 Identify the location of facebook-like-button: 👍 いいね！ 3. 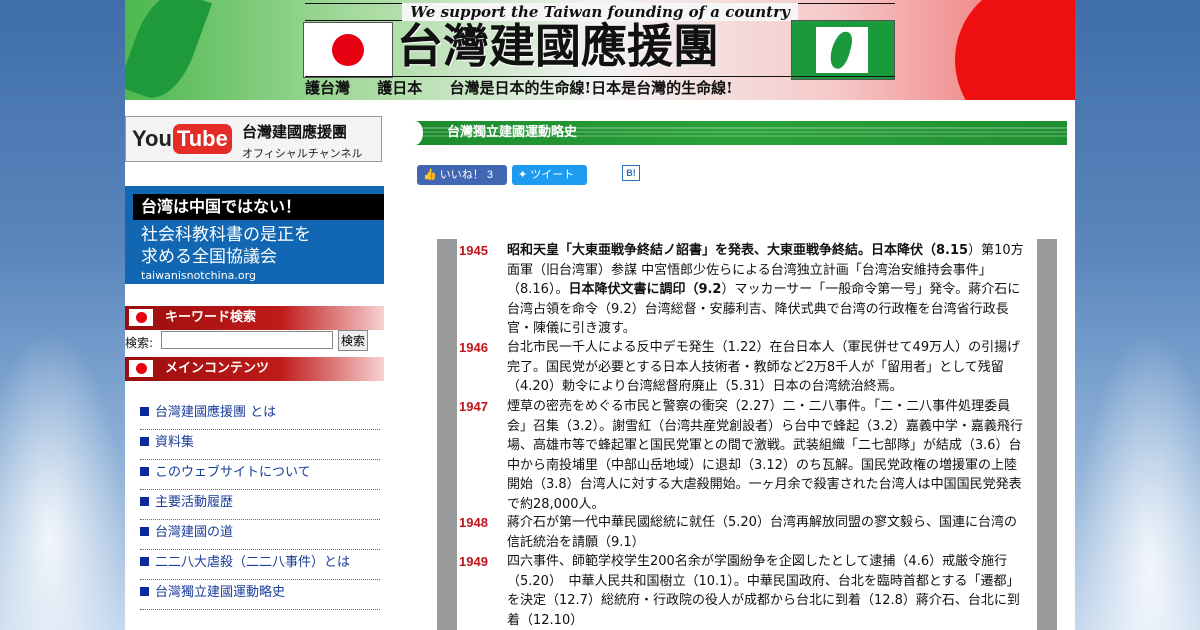
(462, 175).